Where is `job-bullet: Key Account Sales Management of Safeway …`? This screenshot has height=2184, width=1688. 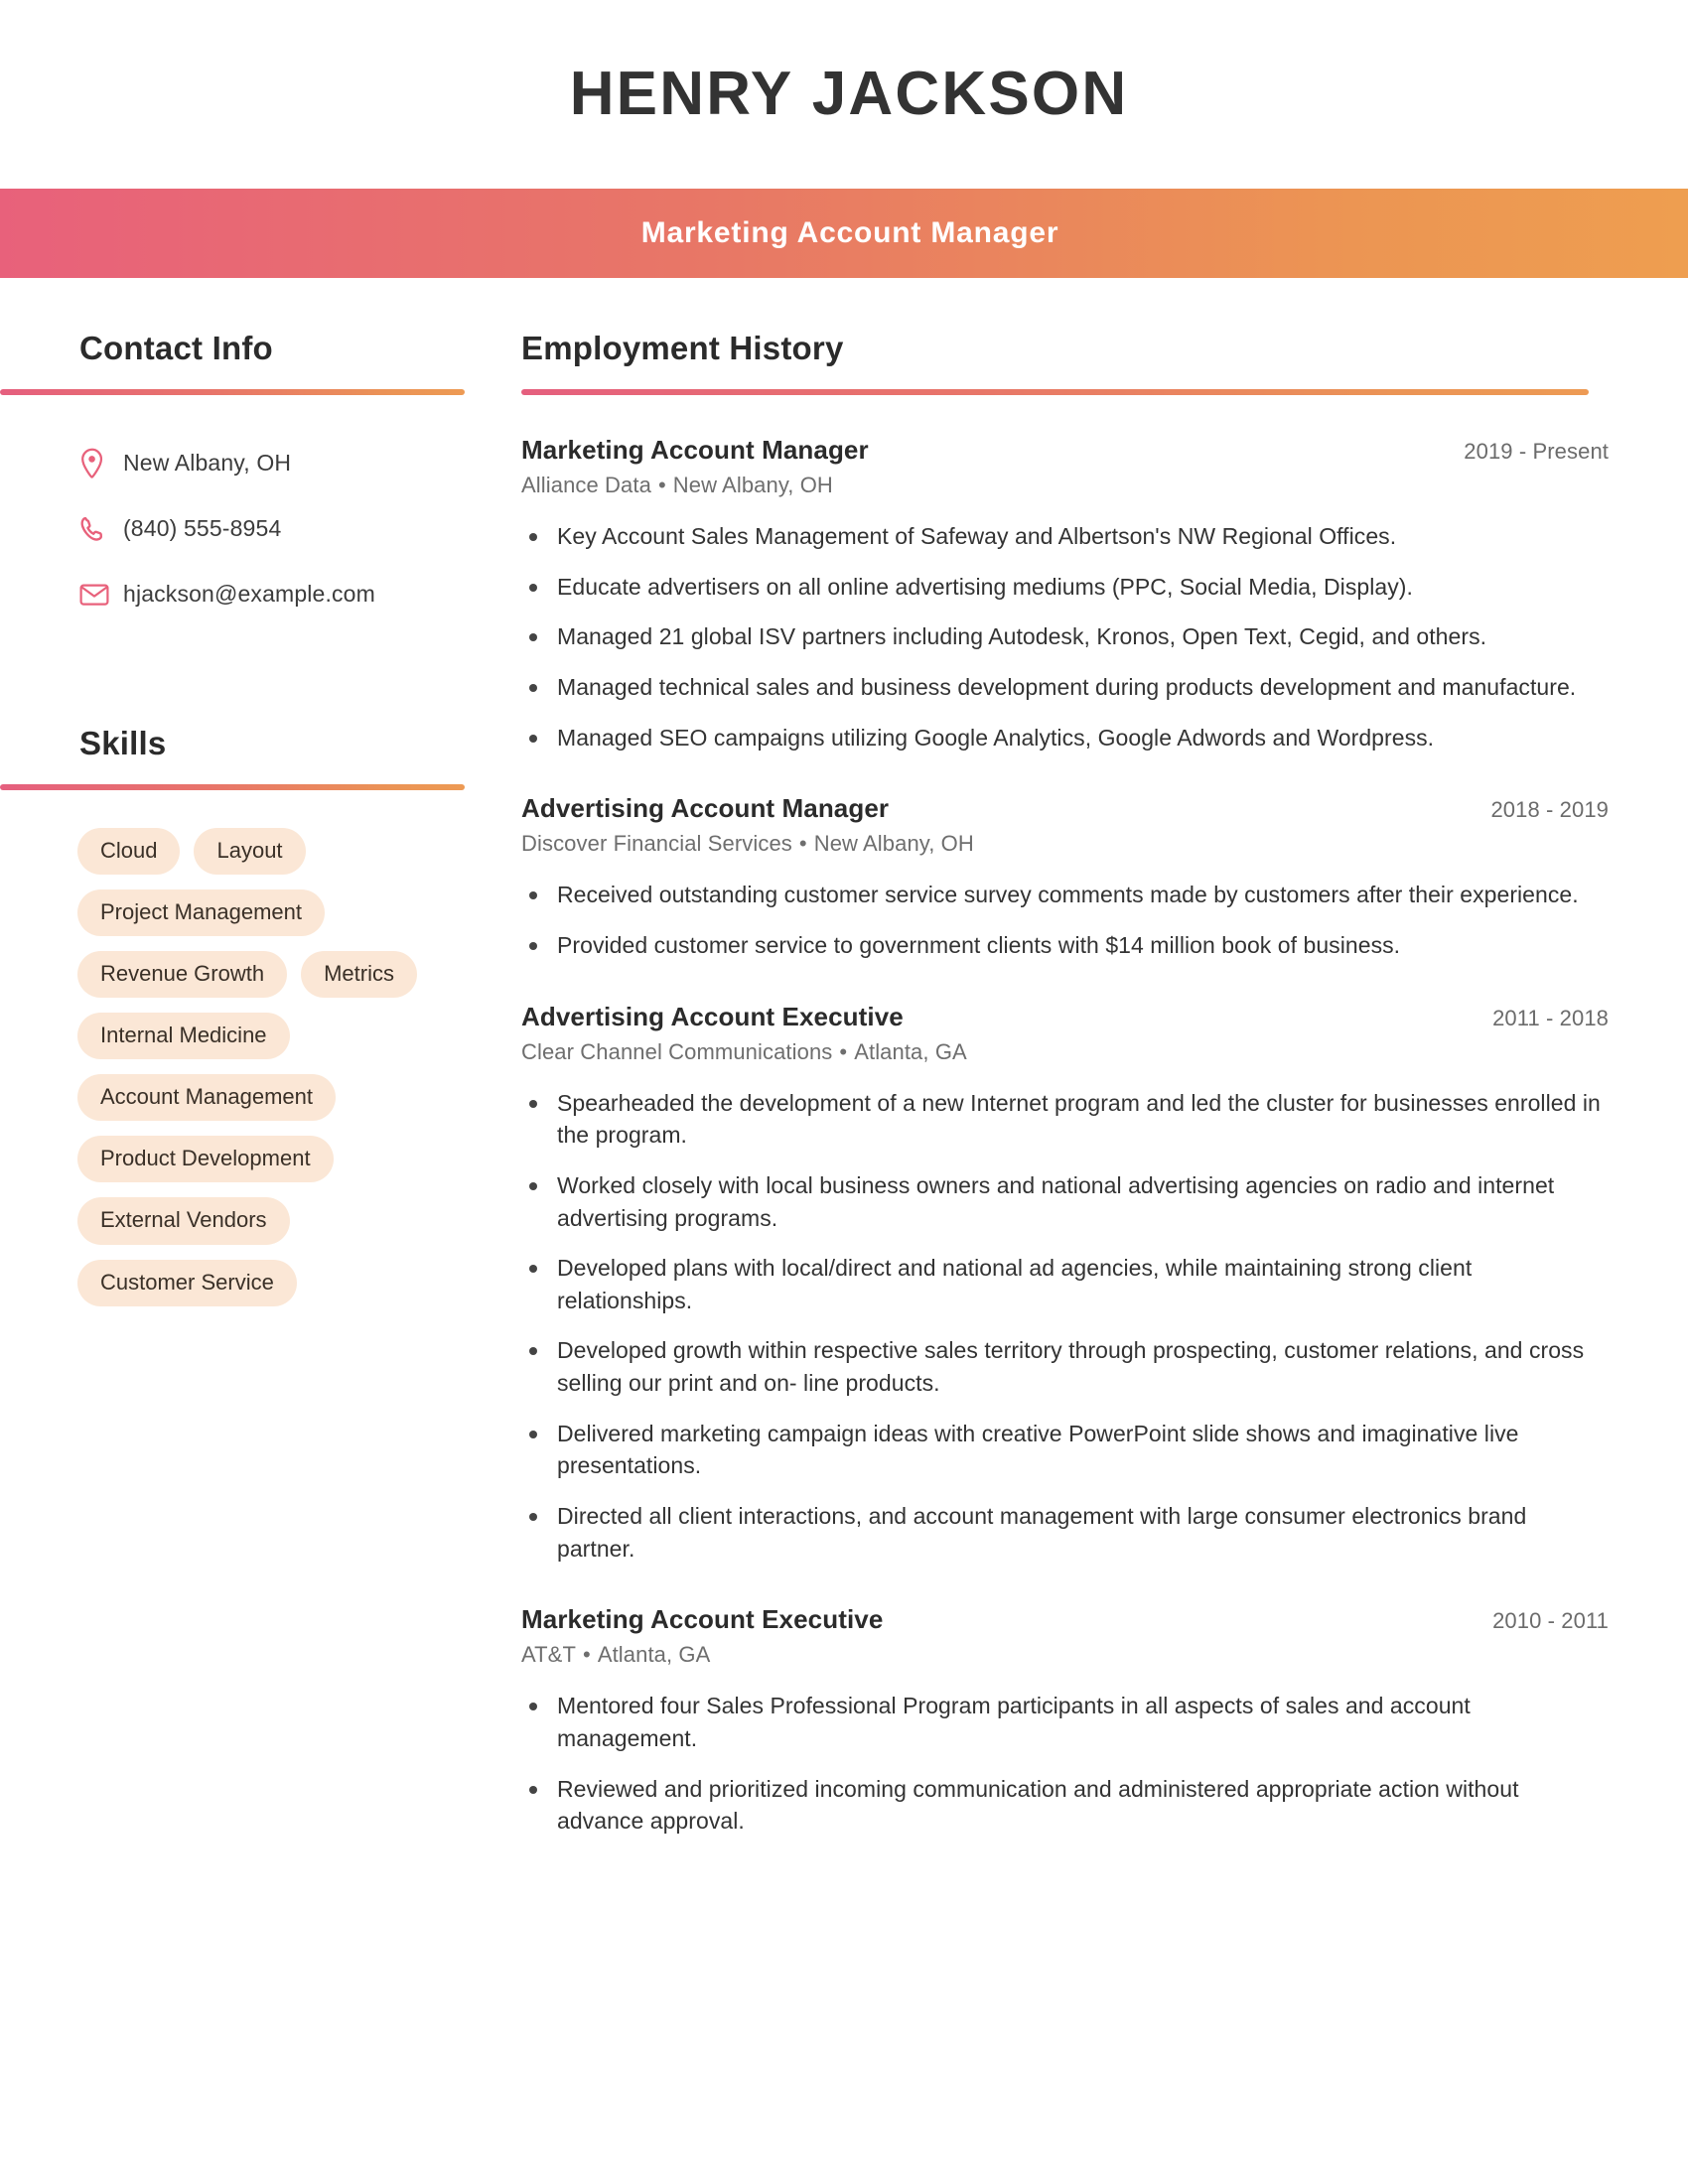 job-bullet: Key Account Sales Management of Safeway … is located at coordinates (1065, 536).